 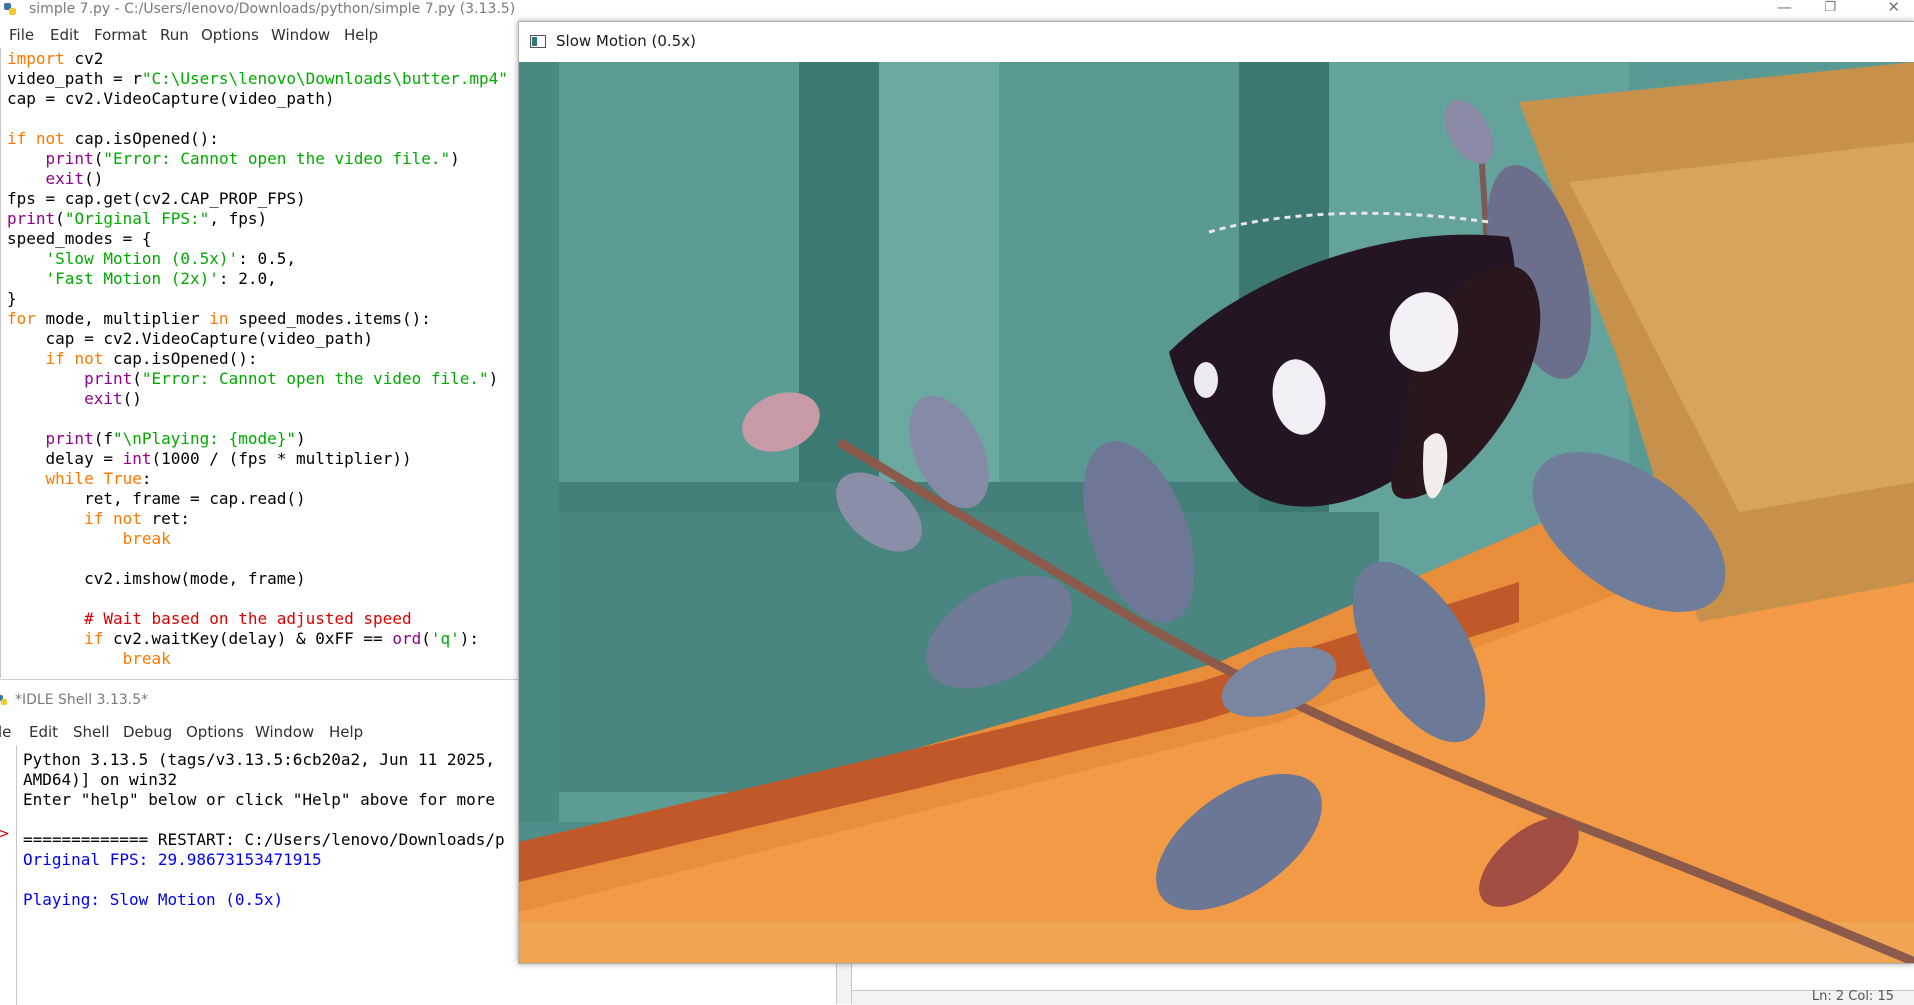 What do you see at coordinates (172, 859) in the screenshot?
I see `shell-line: Original FPS: 29.98673153471915` at bounding box center [172, 859].